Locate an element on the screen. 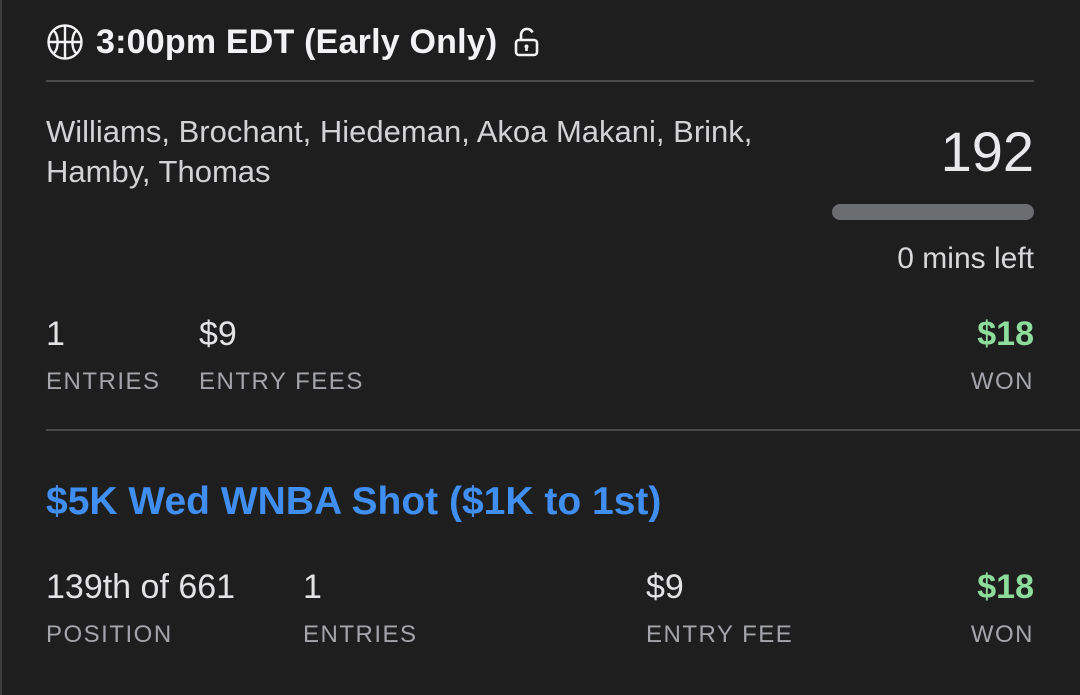 This screenshot has width=1080, height=695. section-divider is located at coordinates (563, 430).